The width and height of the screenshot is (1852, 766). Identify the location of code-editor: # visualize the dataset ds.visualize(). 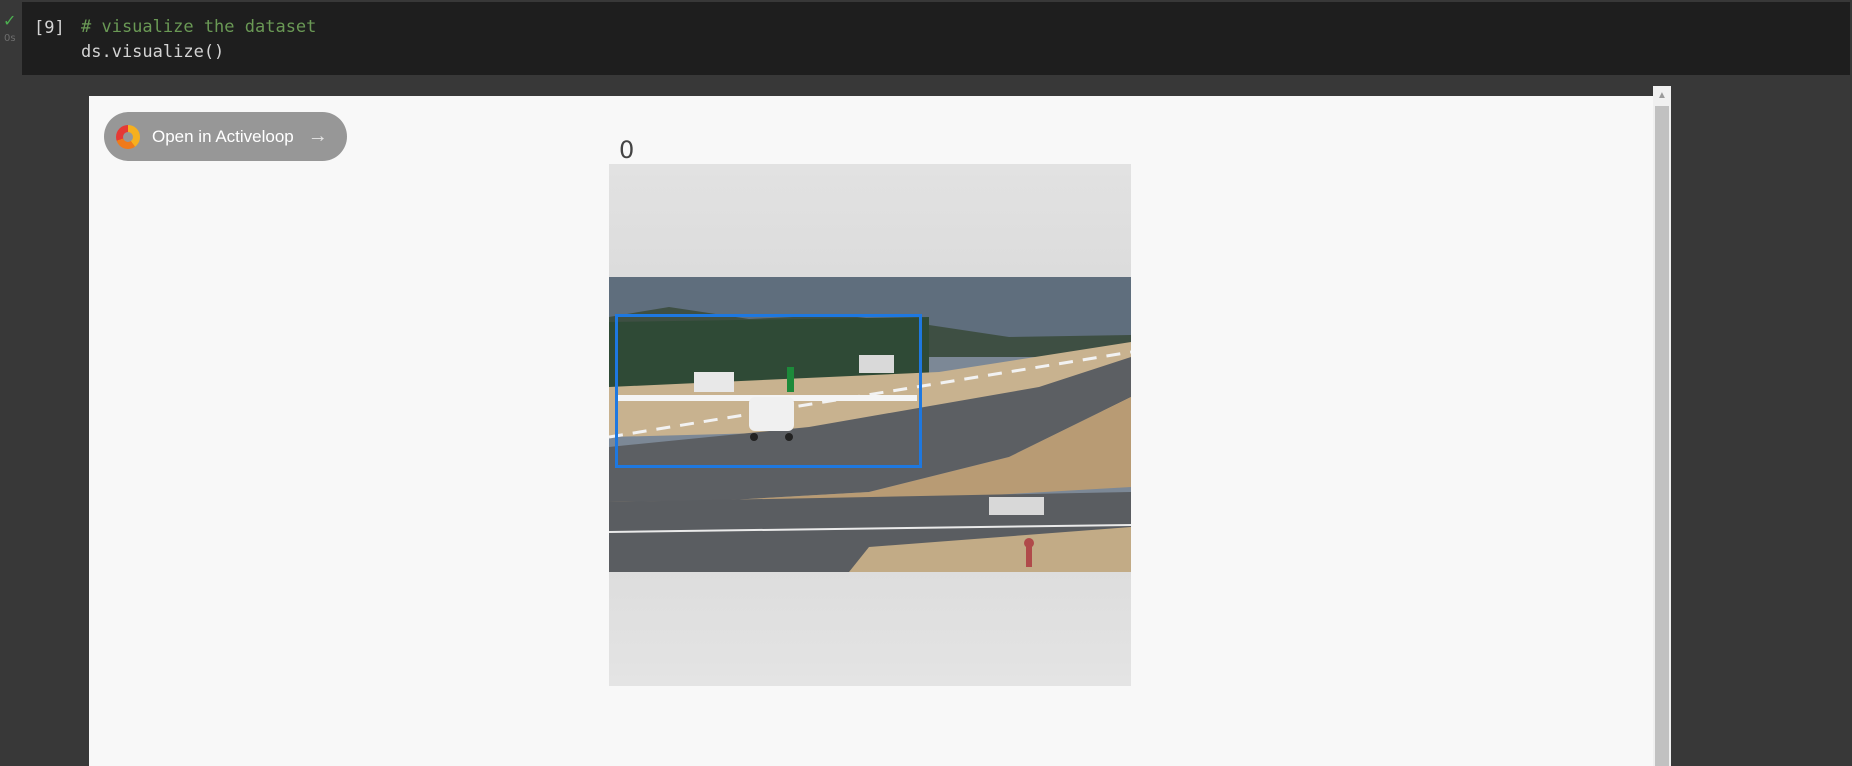
(198, 40).